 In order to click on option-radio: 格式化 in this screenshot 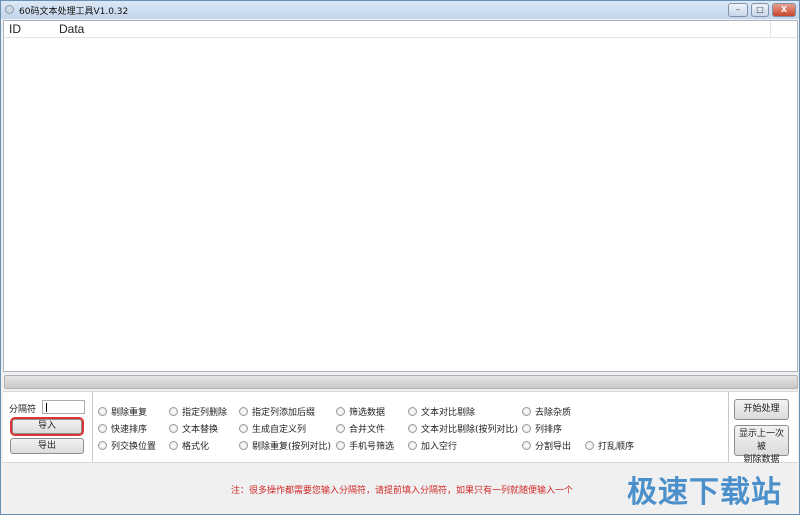, I will do `click(189, 445)`.